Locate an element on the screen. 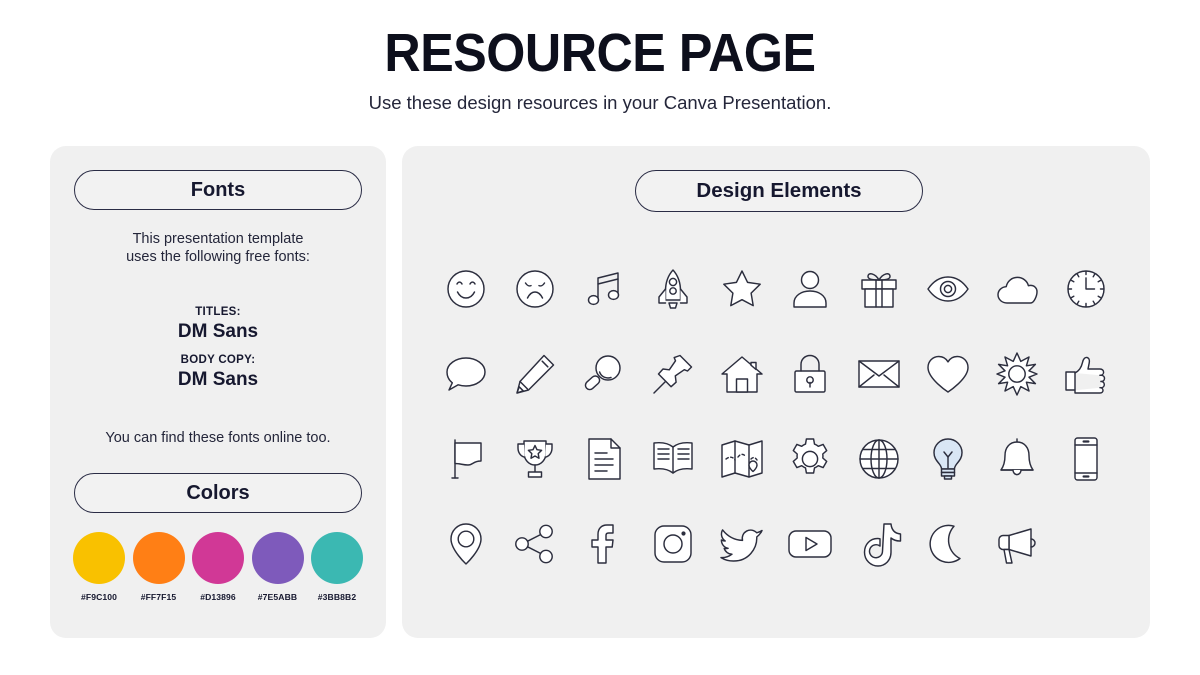  facebook-icon is located at coordinates (604, 544).